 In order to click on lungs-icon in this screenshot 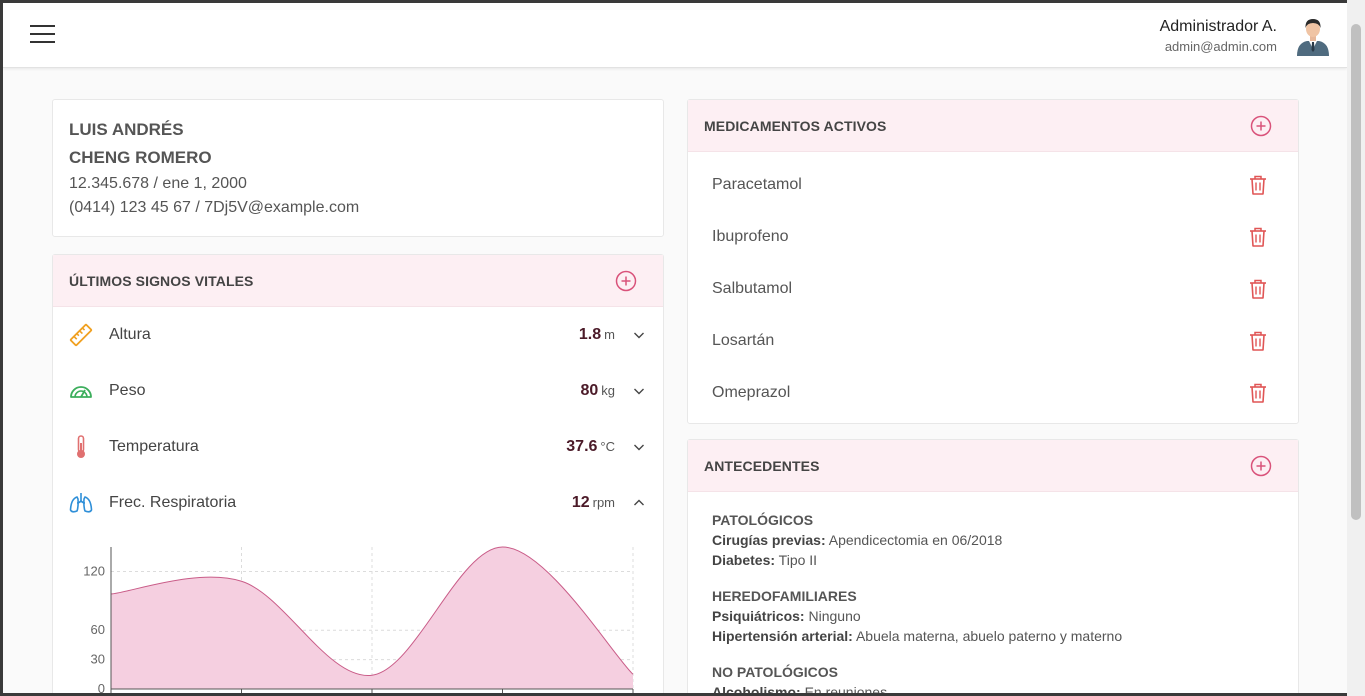, I will do `click(81, 503)`.